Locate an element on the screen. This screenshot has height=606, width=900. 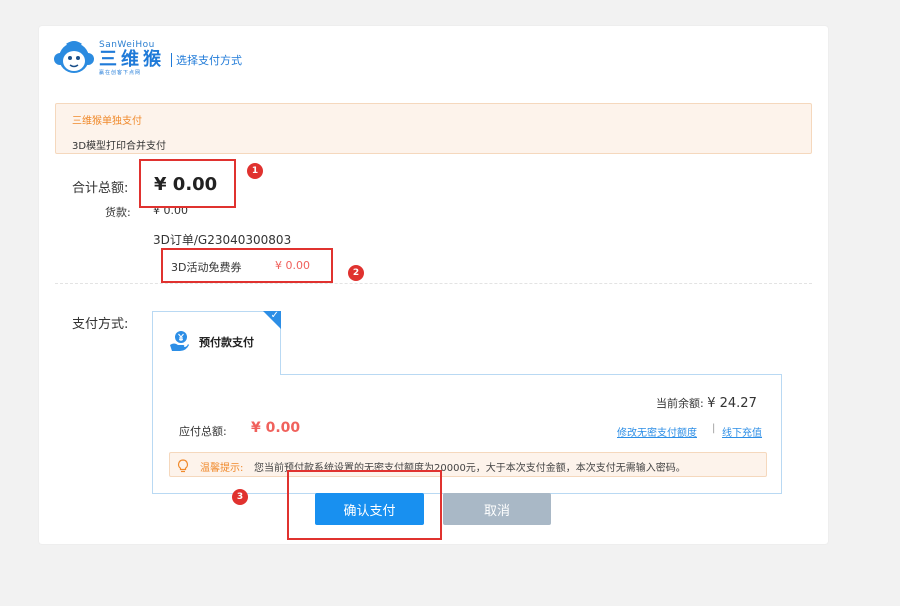
page-title: 选择支付方式 is located at coordinates (209, 60).